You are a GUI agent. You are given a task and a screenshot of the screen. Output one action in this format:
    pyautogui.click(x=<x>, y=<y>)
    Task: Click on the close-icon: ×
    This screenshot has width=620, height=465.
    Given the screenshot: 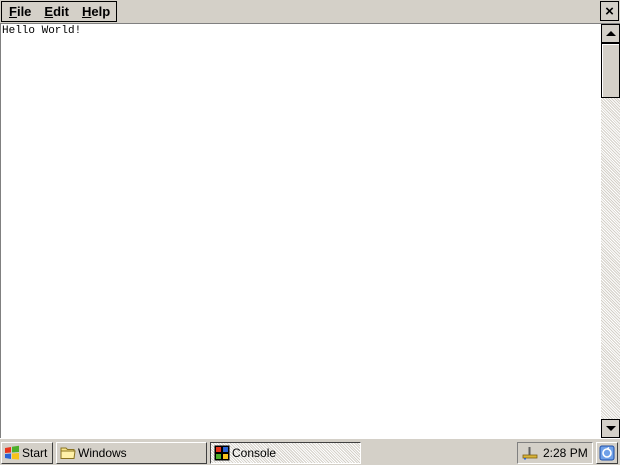 What is the action you would take?
    pyautogui.click(x=609, y=11)
    